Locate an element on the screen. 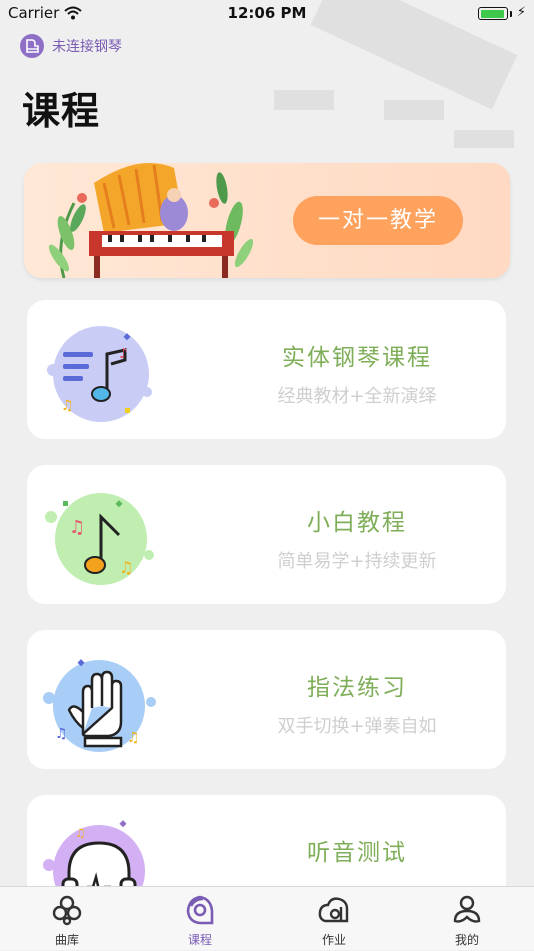  library-icon is located at coordinates (67, 910).